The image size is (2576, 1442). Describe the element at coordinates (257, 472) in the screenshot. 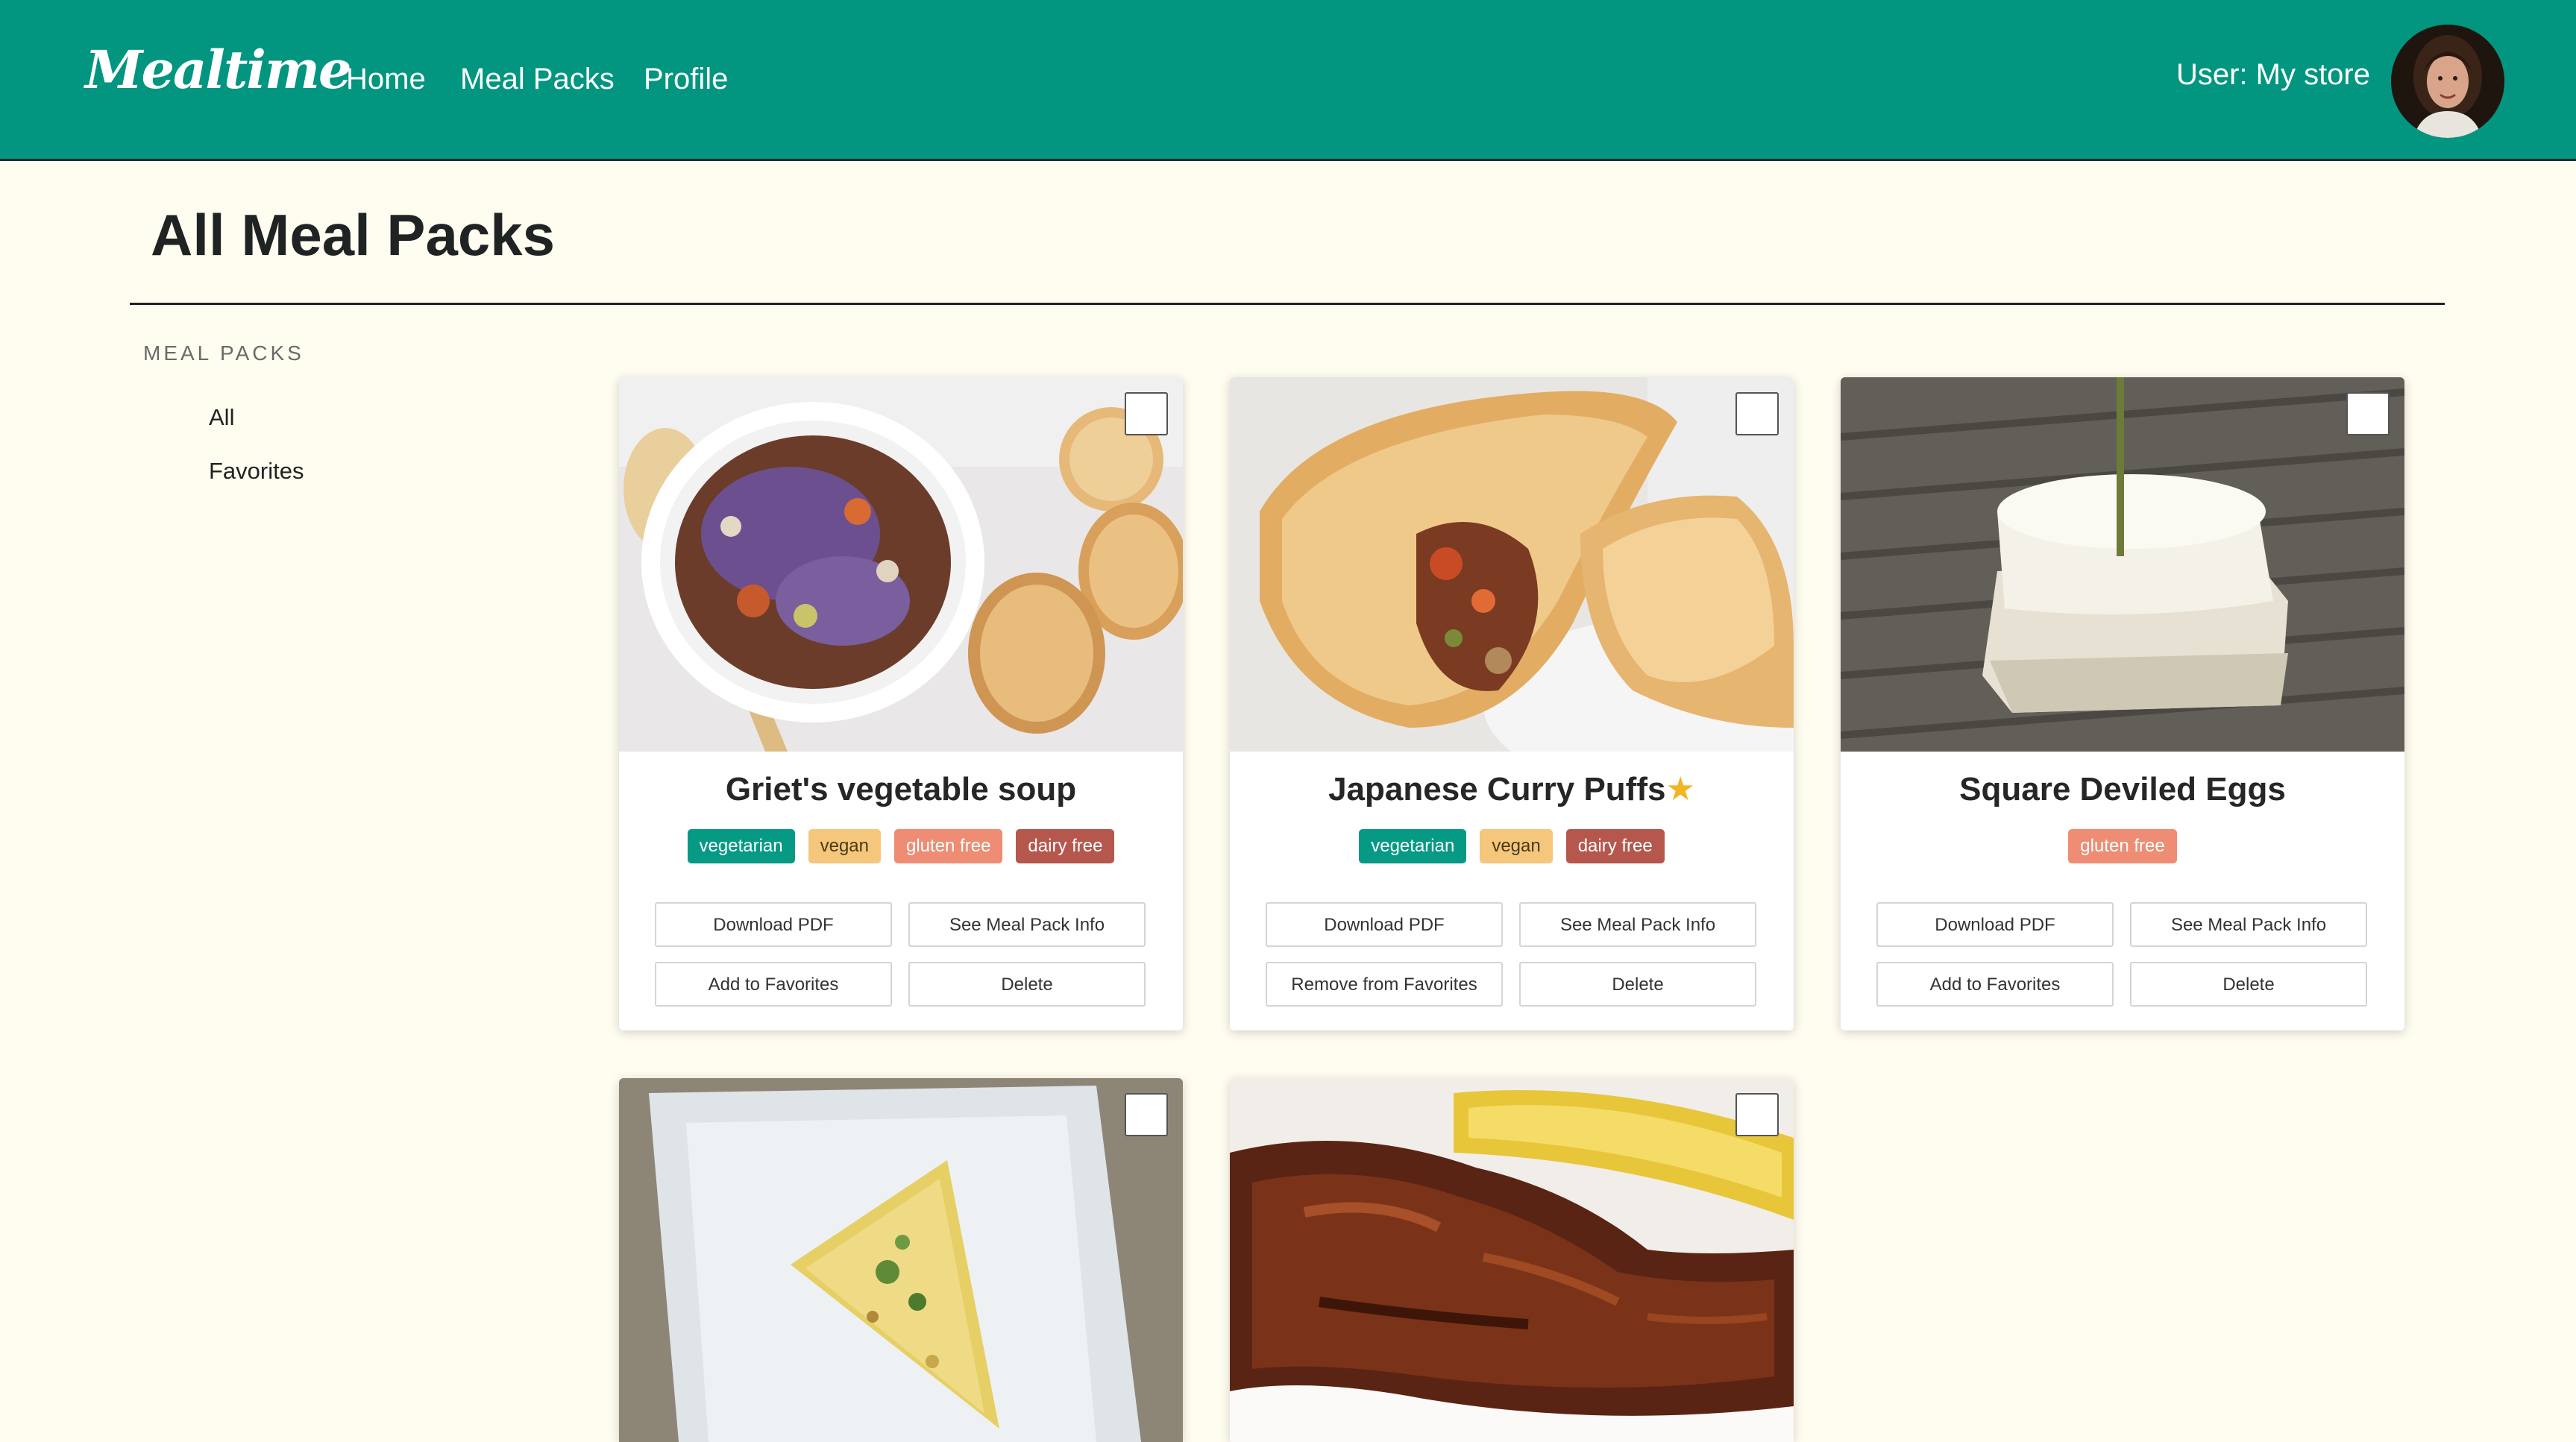

I see `sidebar-item-favorites: Favorites` at that location.